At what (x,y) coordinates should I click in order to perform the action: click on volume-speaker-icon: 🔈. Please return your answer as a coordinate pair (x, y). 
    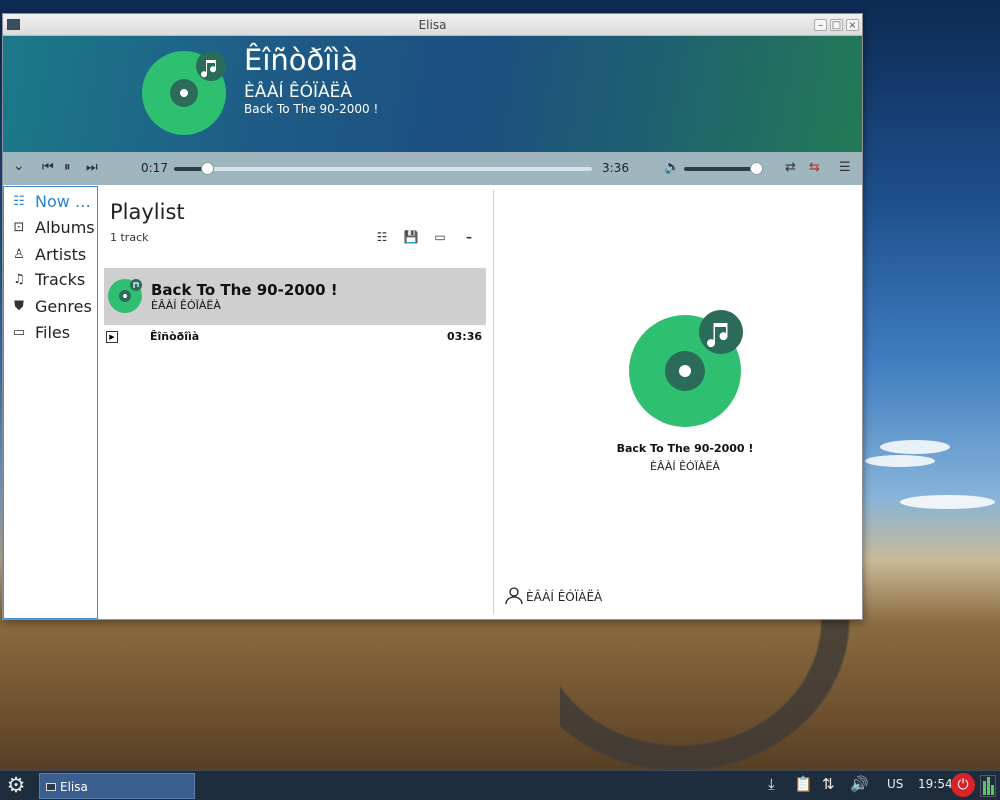
    Looking at the image, I should click on (672, 167).